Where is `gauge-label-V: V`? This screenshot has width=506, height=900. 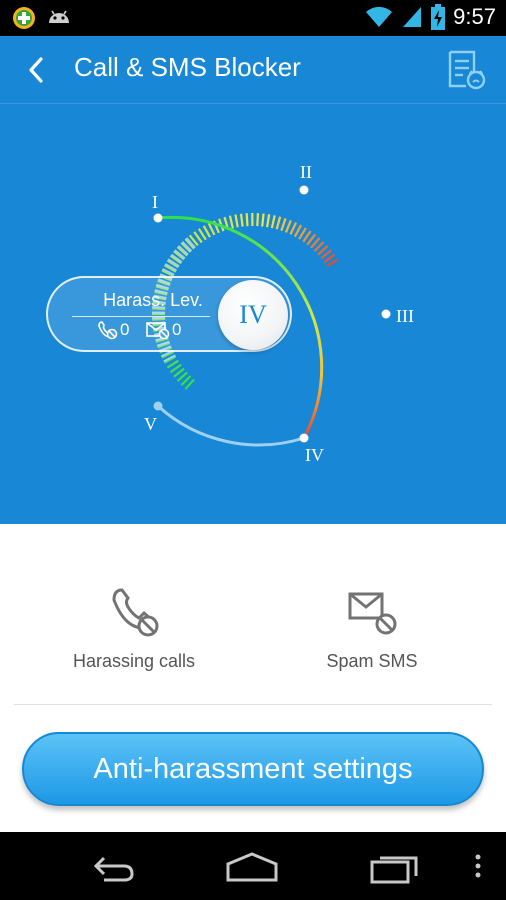
gauge-label-V: V is located at coordinates (150, 424).